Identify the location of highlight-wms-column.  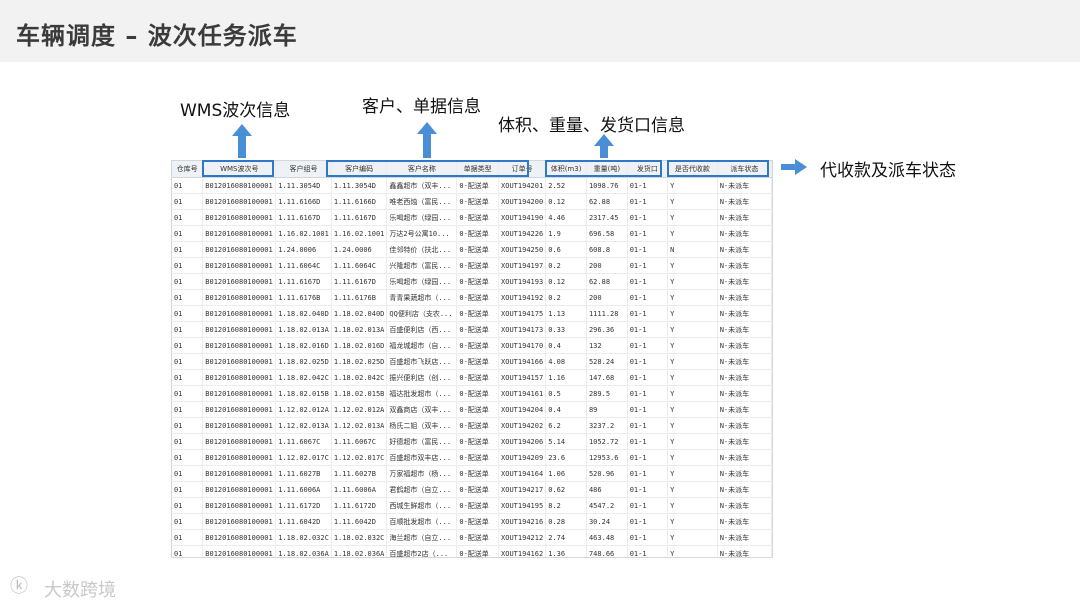
(238, 168).